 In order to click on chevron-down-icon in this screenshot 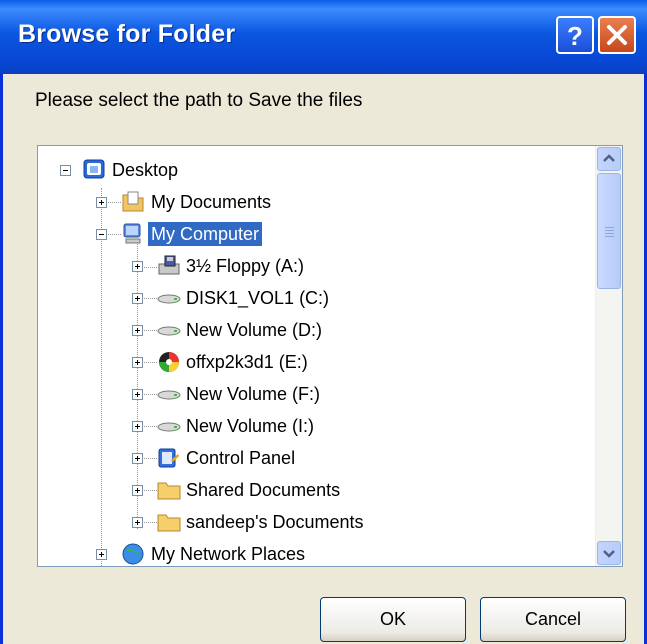, I will do `click(609, 554)`.